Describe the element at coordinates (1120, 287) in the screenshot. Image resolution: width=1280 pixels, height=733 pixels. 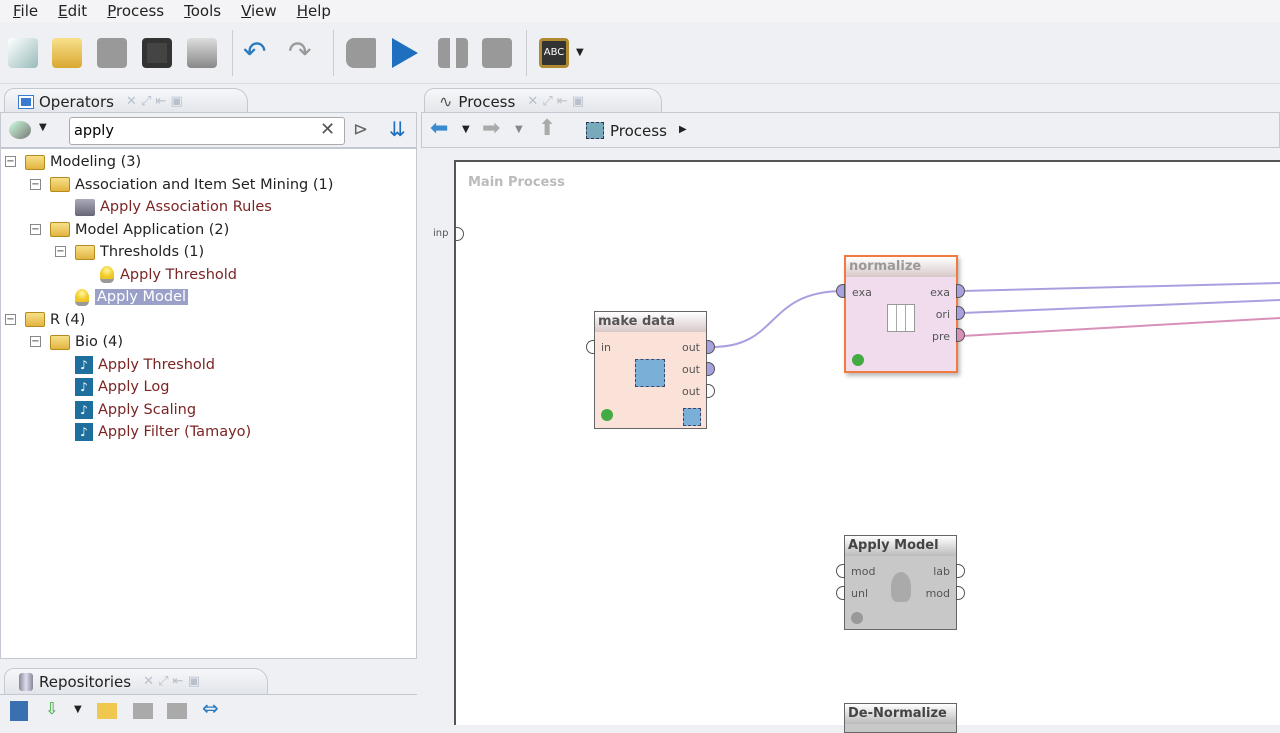
I see `wire-normalize-exa` at that location.